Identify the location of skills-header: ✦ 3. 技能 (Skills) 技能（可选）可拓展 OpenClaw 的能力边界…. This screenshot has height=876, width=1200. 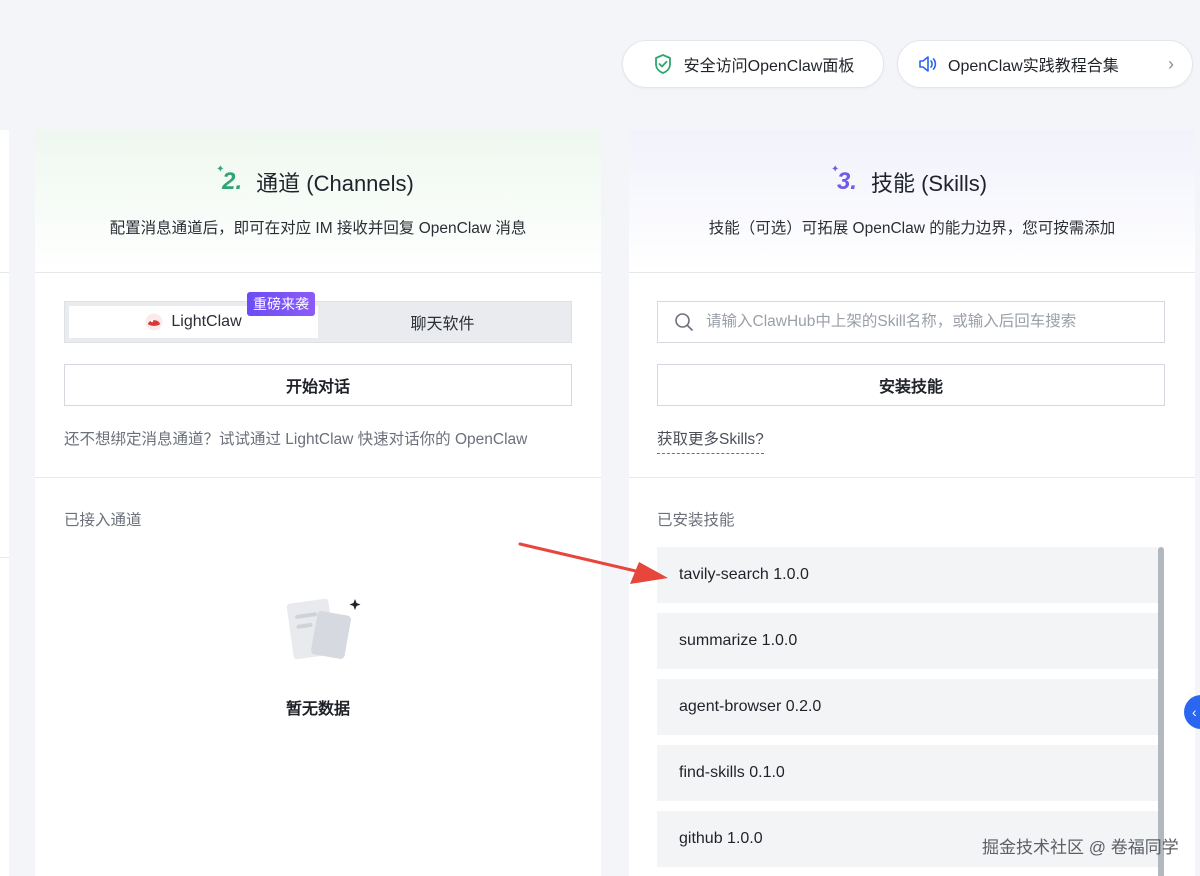
(912, 201).